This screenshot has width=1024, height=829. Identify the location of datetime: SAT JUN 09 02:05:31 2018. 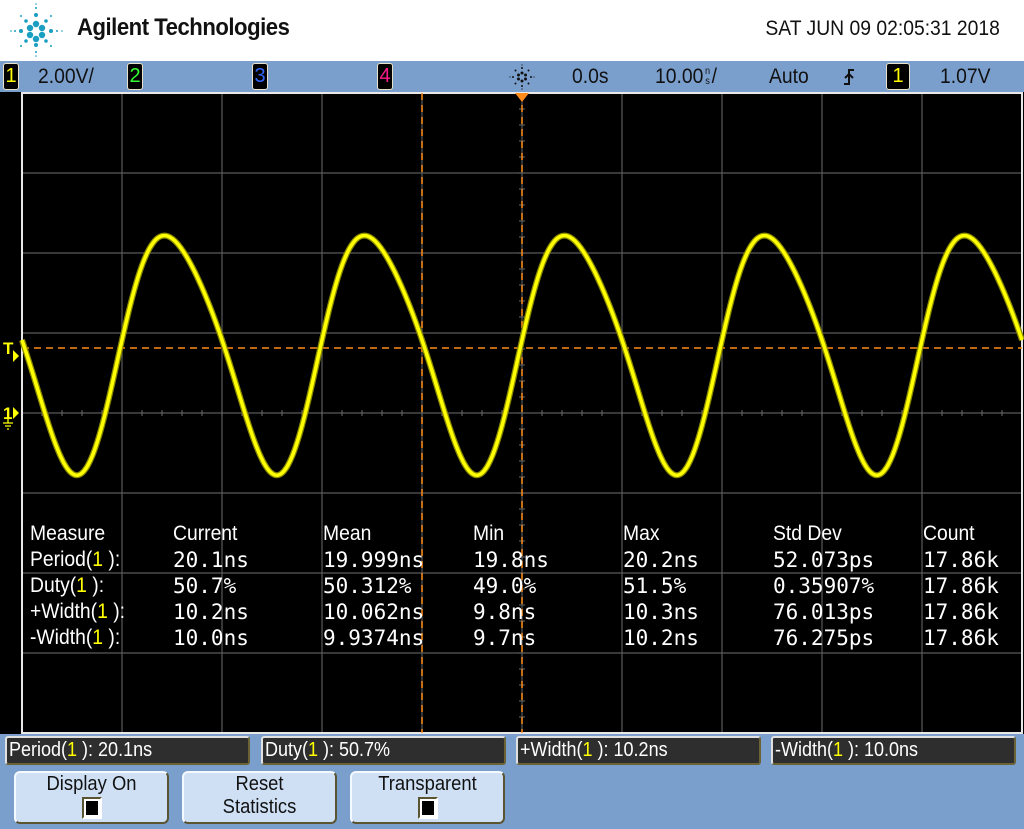
(882, 28).